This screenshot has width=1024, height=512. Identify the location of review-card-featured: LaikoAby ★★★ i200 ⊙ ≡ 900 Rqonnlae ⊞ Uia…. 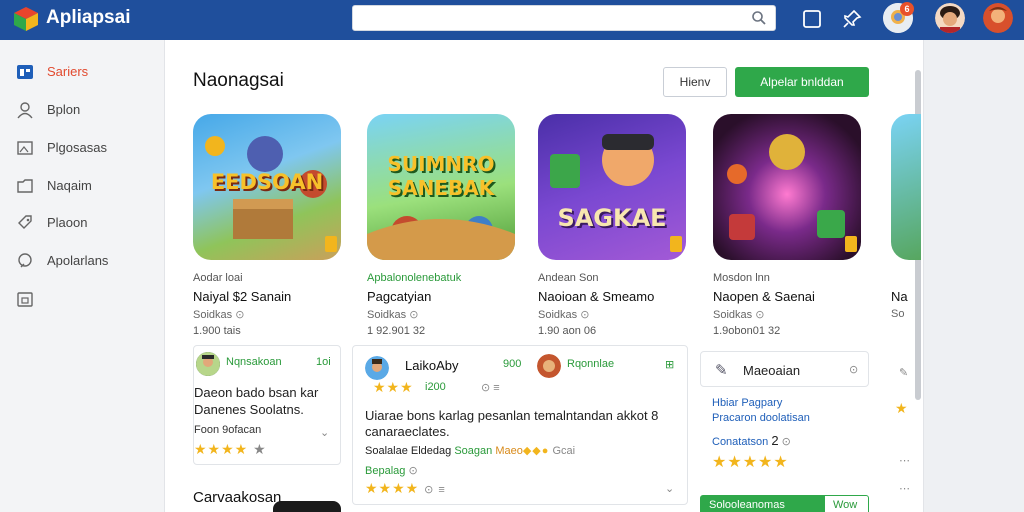
(520, 425).